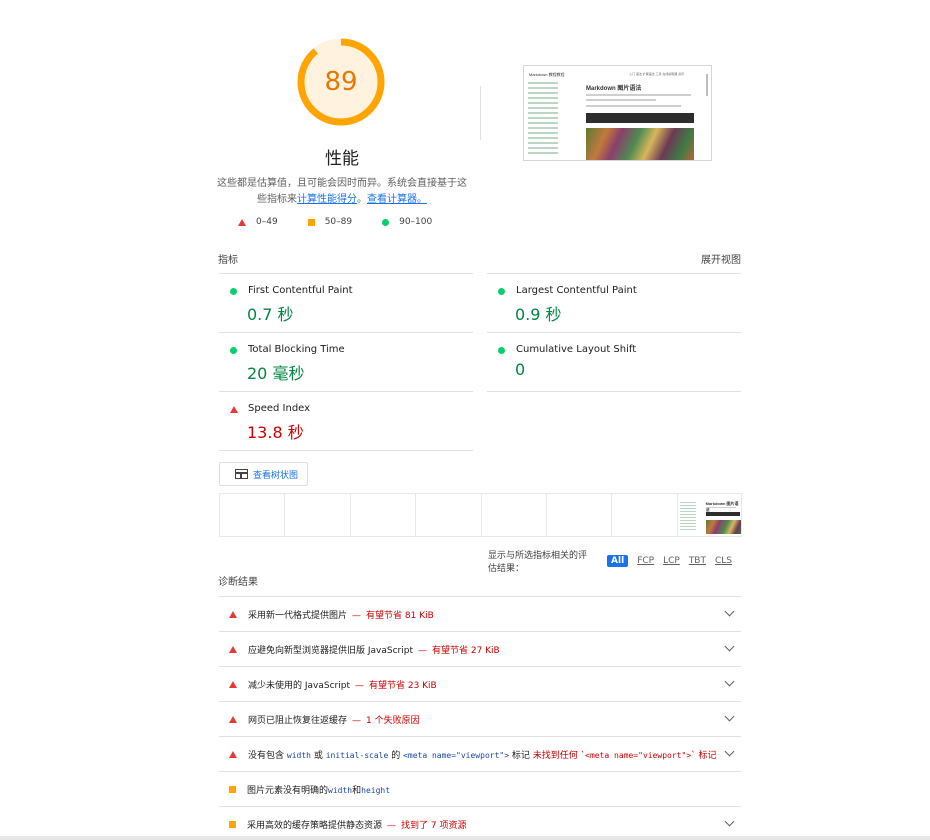 Image resolution: width=930 pixels, height=840 pixels. I want to click on treemap-icon, so click(241, 474).